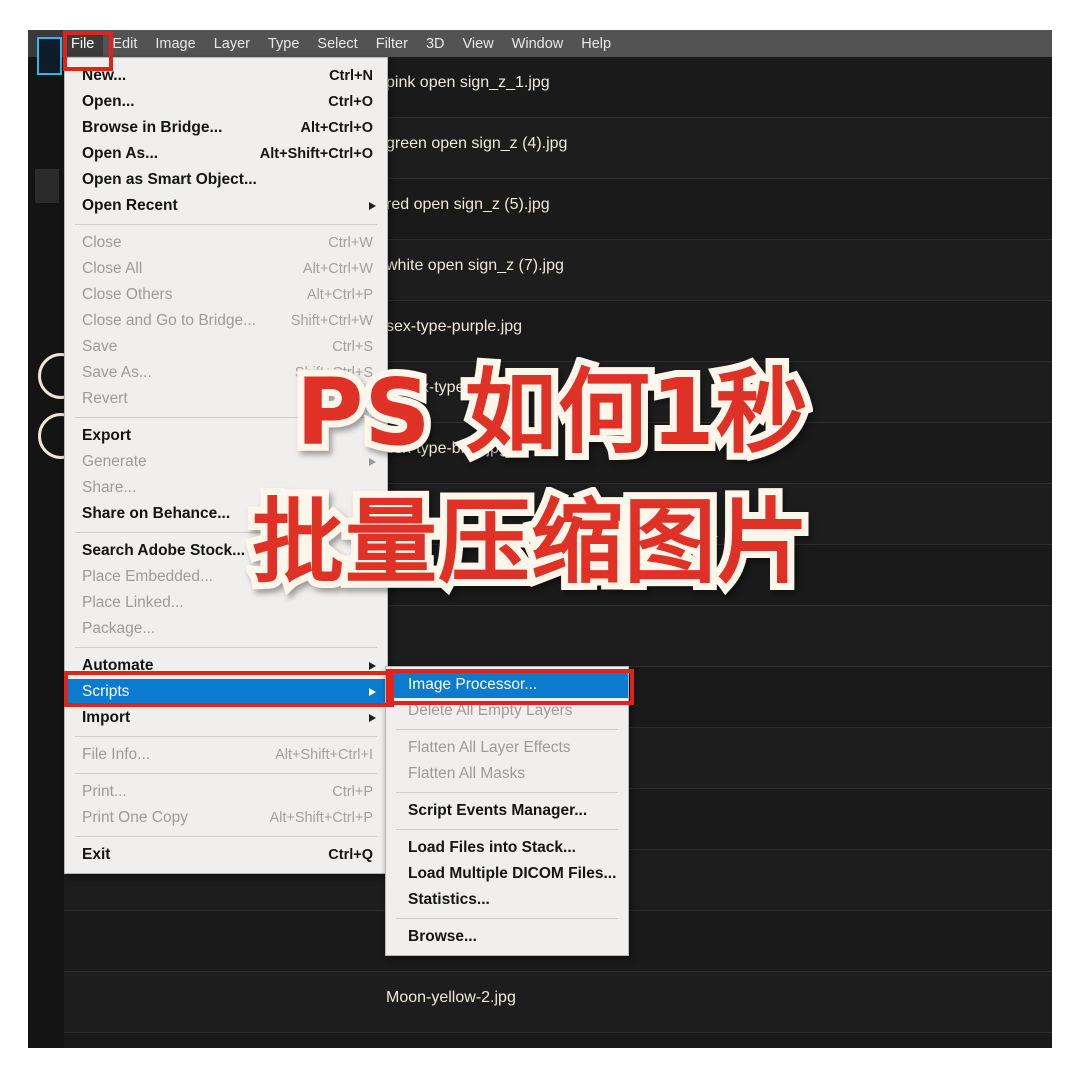 Image resolution: width=1080 pixels, height=1080 pixels. What do you see at coordinates (112, 268) in the screenshot?
I see `menu-item-label: Close All` at bounding box center [112, 268].